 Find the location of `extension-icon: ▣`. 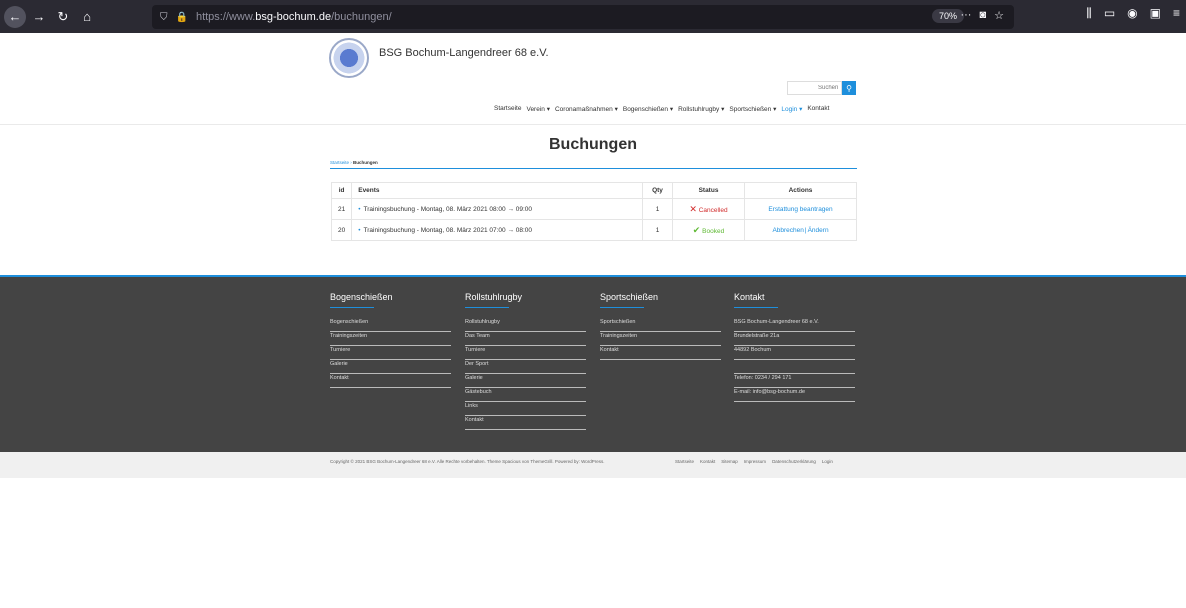

extension-icon: ▣ is located at coordinates (1155, 13).